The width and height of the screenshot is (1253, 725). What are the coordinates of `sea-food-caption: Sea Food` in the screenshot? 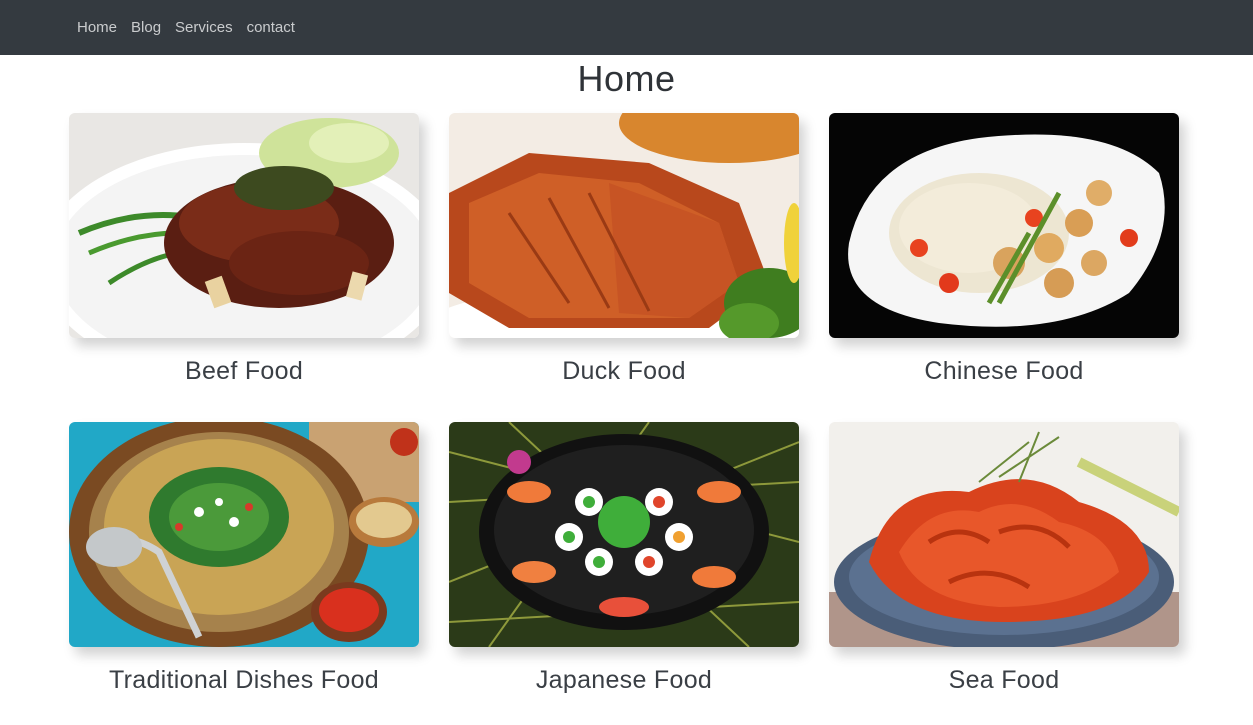 It's located at (1004, 680).